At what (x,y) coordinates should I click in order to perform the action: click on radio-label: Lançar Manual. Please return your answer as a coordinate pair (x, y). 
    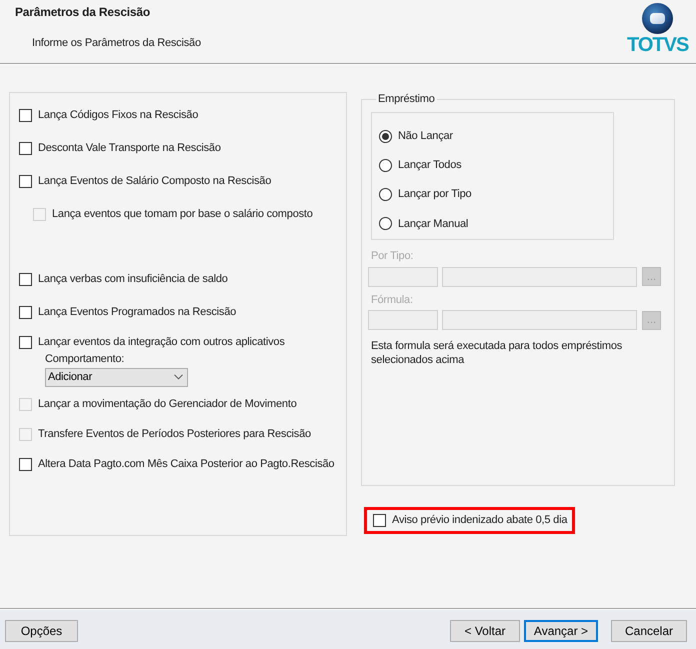
    Looking at the image, I should click on (433, 224).